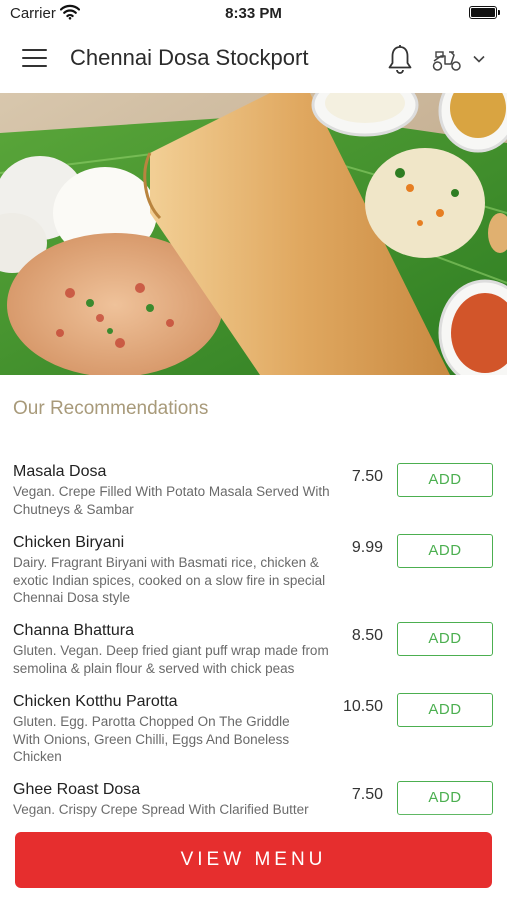  I want to click on battery-icon, so click(484, 12).